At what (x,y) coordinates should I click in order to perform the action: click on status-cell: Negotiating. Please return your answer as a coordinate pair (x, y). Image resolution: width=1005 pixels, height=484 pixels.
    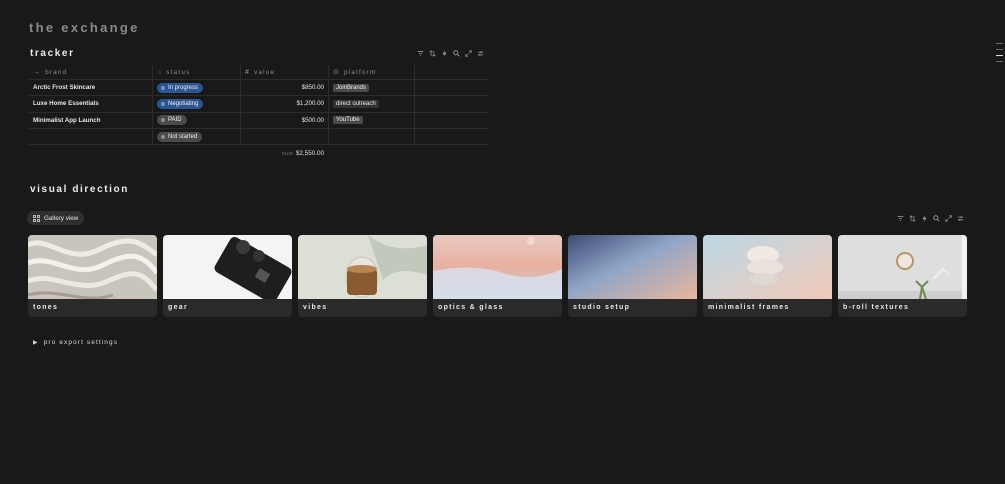
    Looking at the image, I should click on (196, 104).